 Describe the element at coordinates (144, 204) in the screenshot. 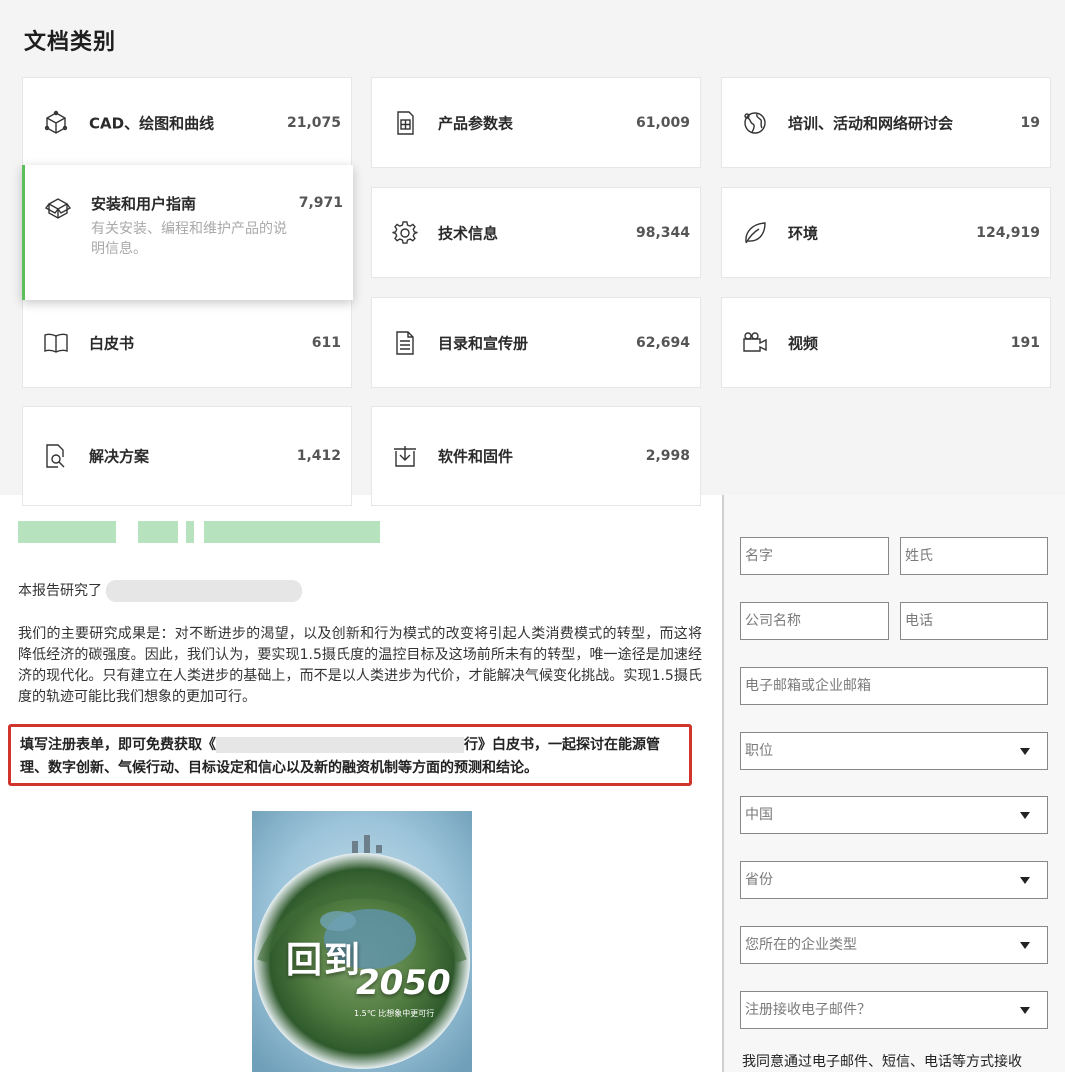

I see `category-label: 安装和用户指南` at that location.